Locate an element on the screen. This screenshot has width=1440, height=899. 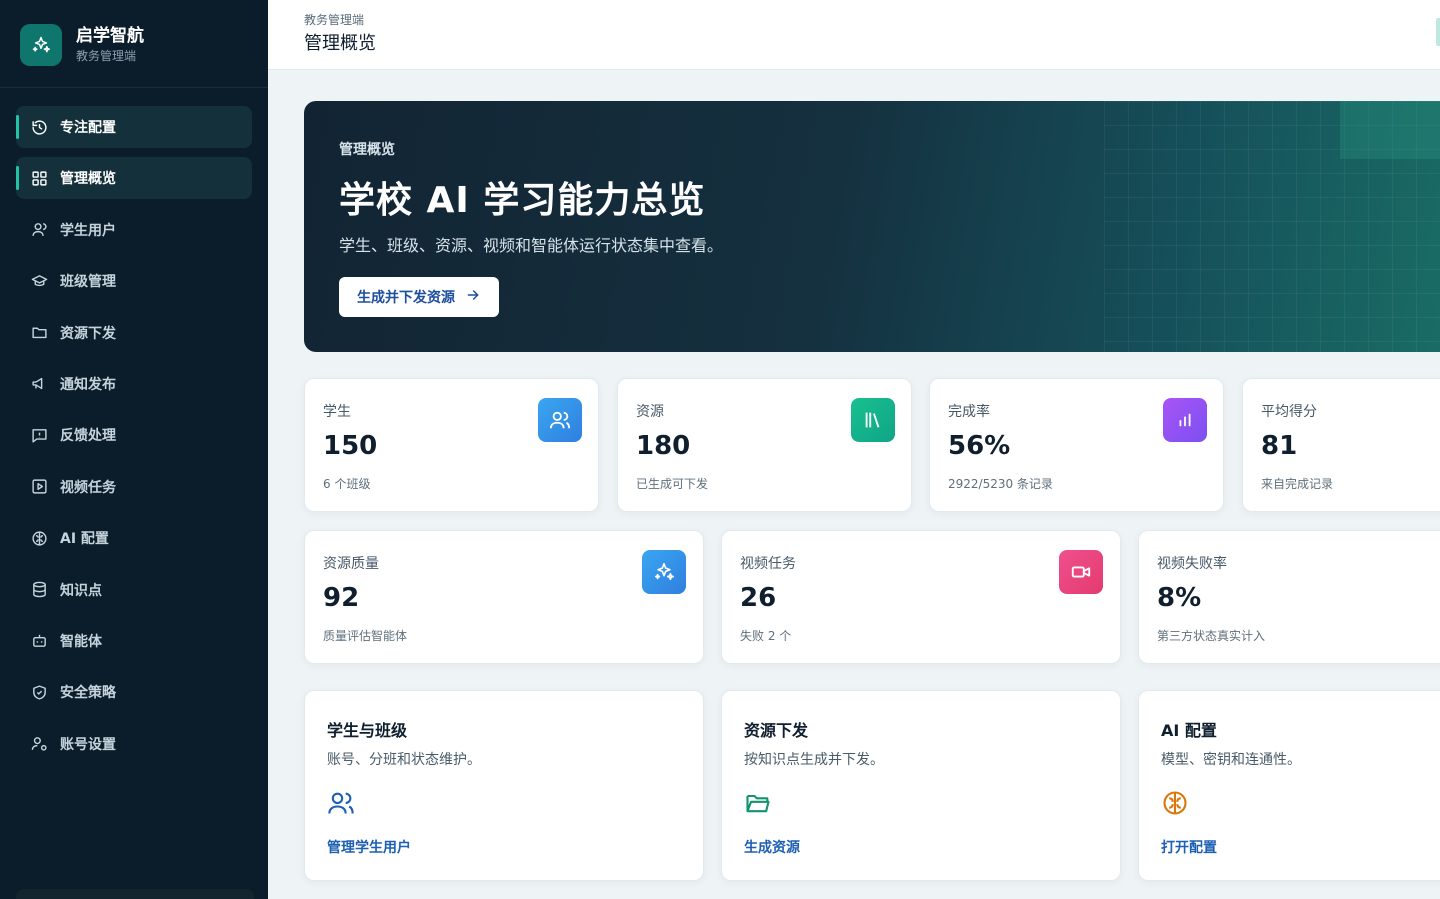
stat-label: 平均得分 is located at coordinates (1289, 412).